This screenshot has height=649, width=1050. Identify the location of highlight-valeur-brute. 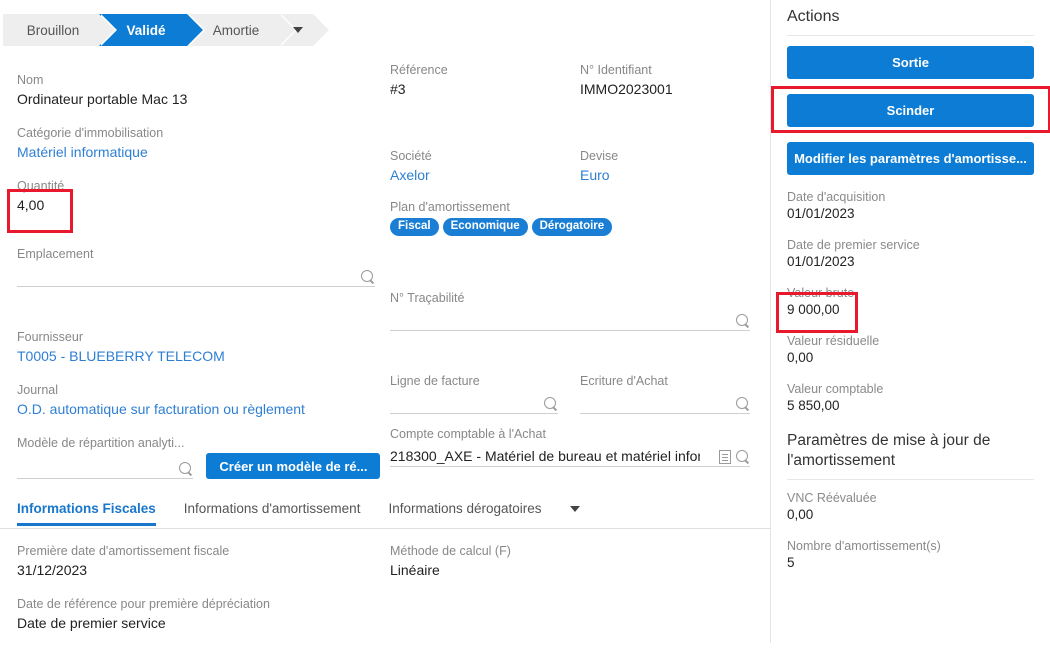
(817, 312).